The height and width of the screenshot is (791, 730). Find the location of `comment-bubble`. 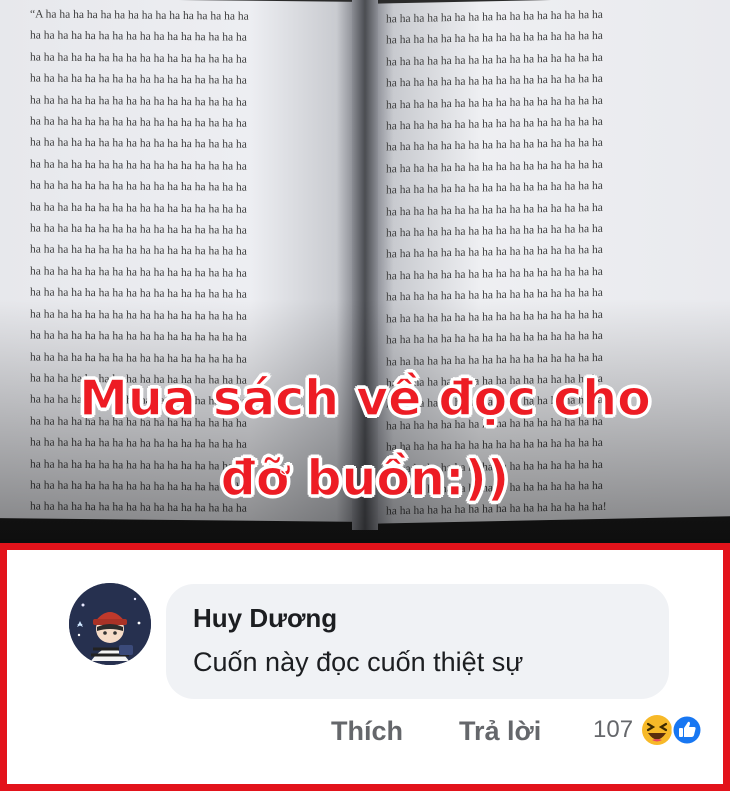

comment-bubble is located at coordinates (417, 641).